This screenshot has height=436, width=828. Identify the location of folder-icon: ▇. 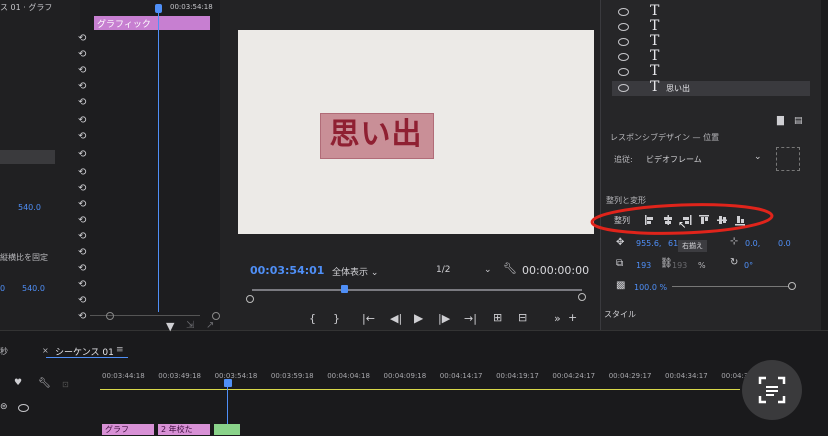
(780, 121).